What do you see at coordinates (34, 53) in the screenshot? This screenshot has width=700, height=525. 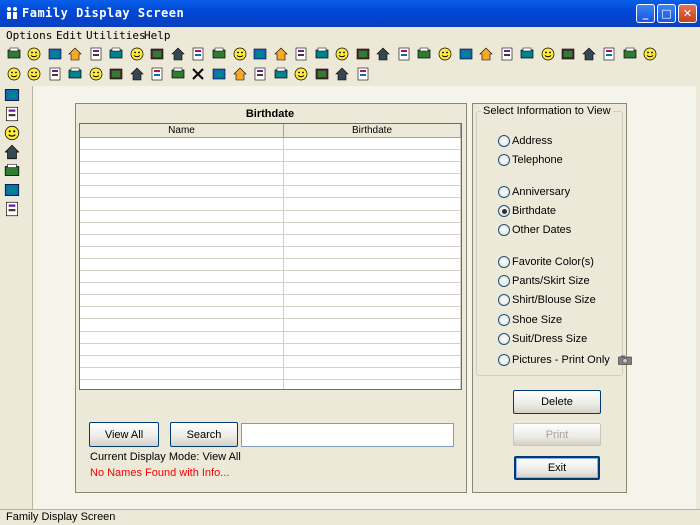 I see `book-green-icon` at bounding box center [34, 53].